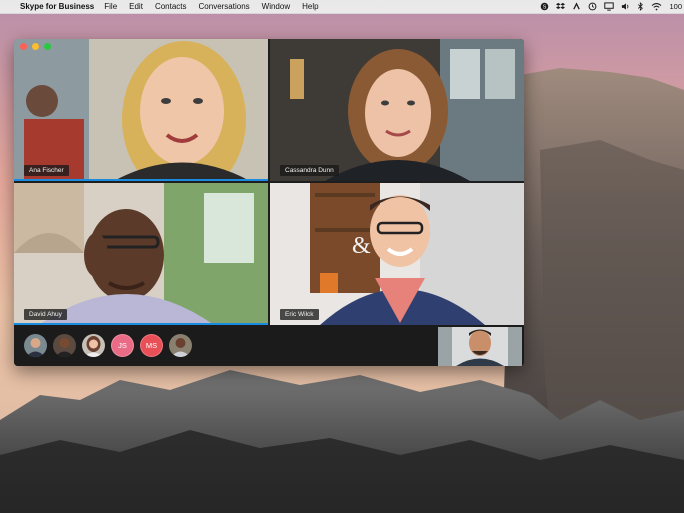 This screenshot has width=684, height=513. I want to click on self-view-feed, so click(480, 346).